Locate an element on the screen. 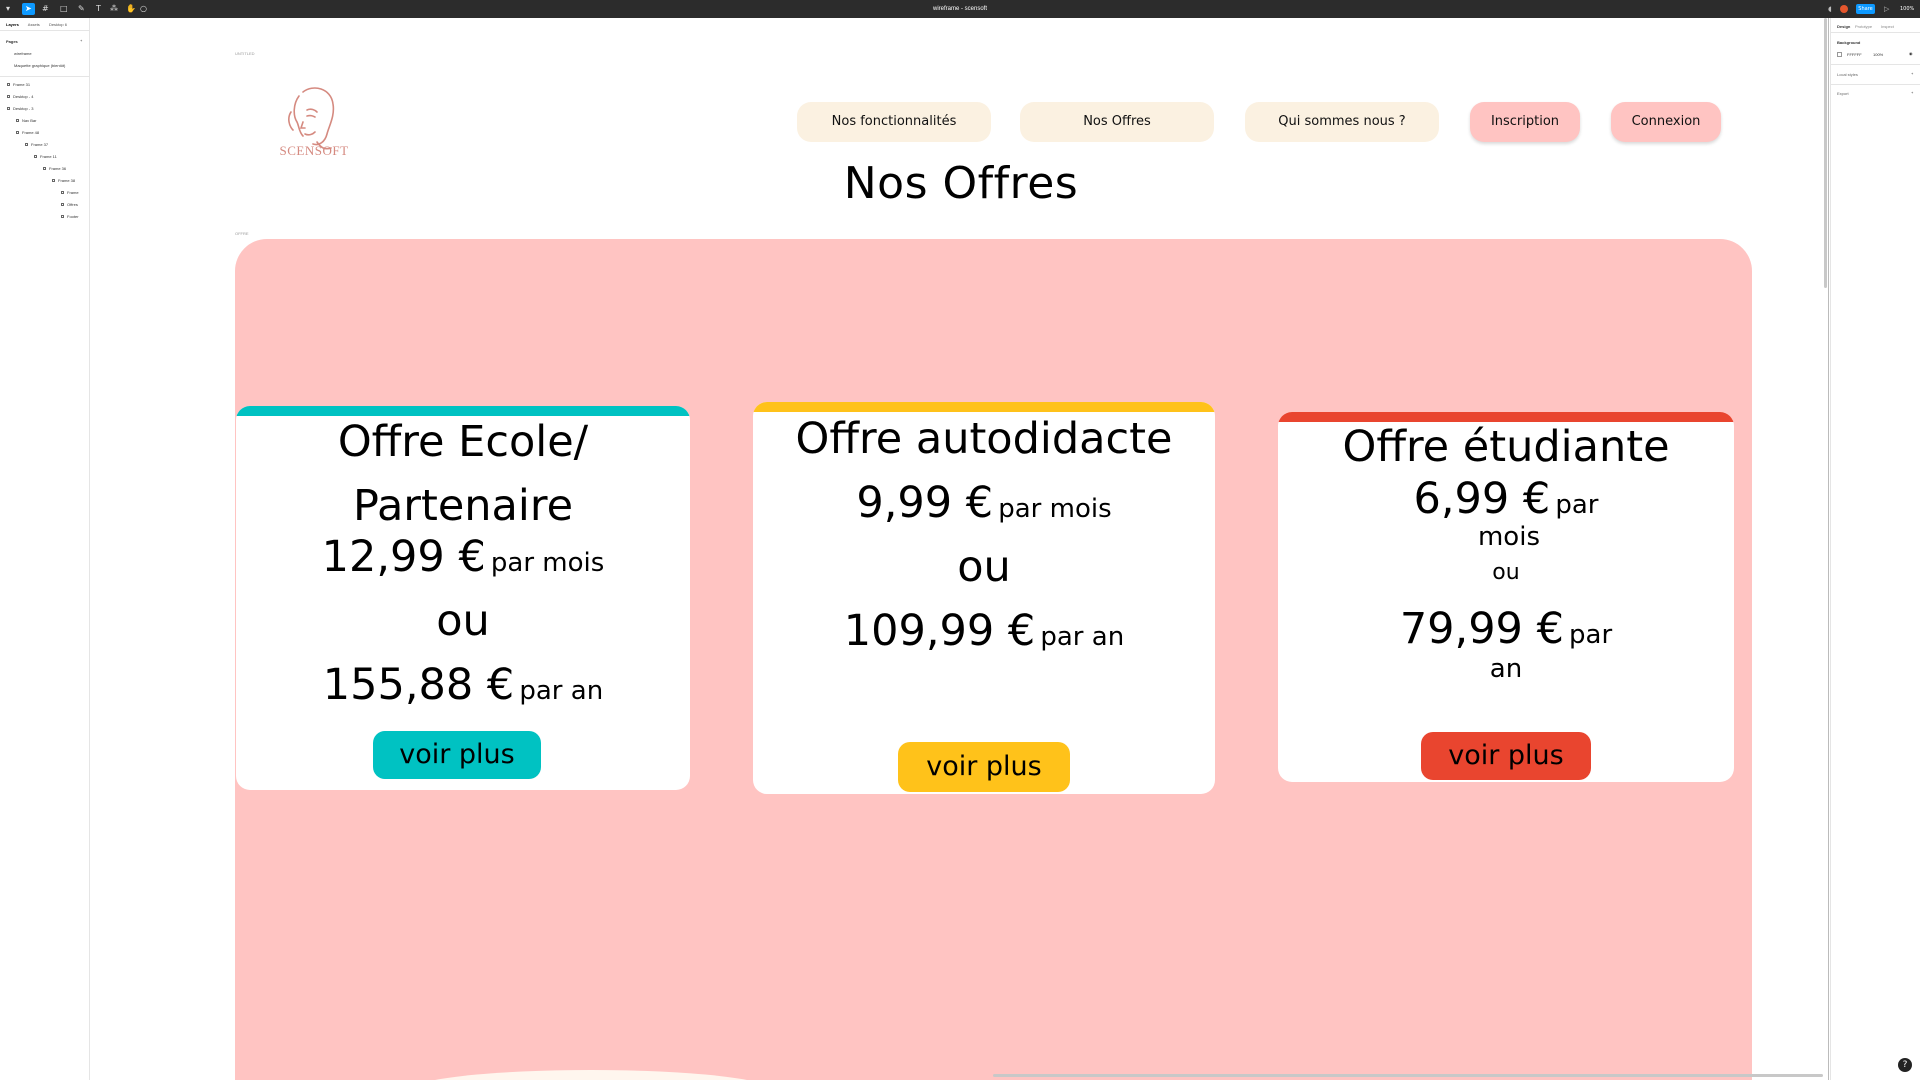 This screenshot has width=1920, height=1080. layer-item: Frame 48 is located at coordinates (27, 132).